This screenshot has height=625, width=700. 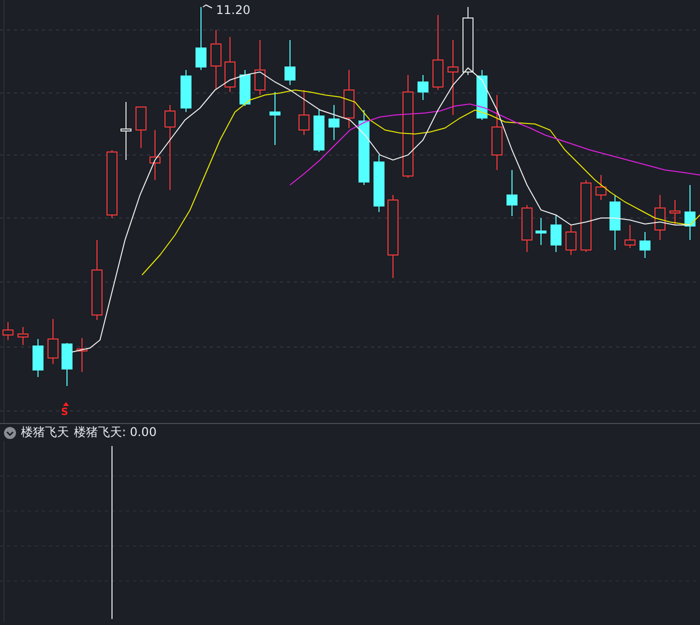 What do you see at coordinates (207, 6) in the screenshot?
I see `pointer-icon` at bounding box center [207, 6].